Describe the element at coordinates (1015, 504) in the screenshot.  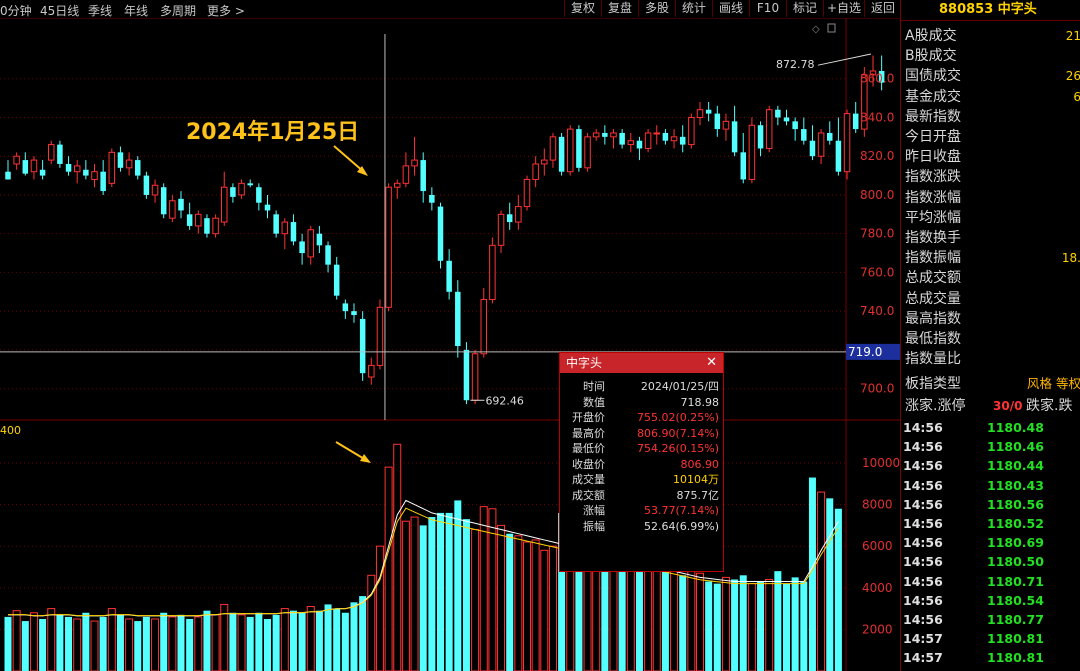
I see `tick-price: 1180.56` at that location.